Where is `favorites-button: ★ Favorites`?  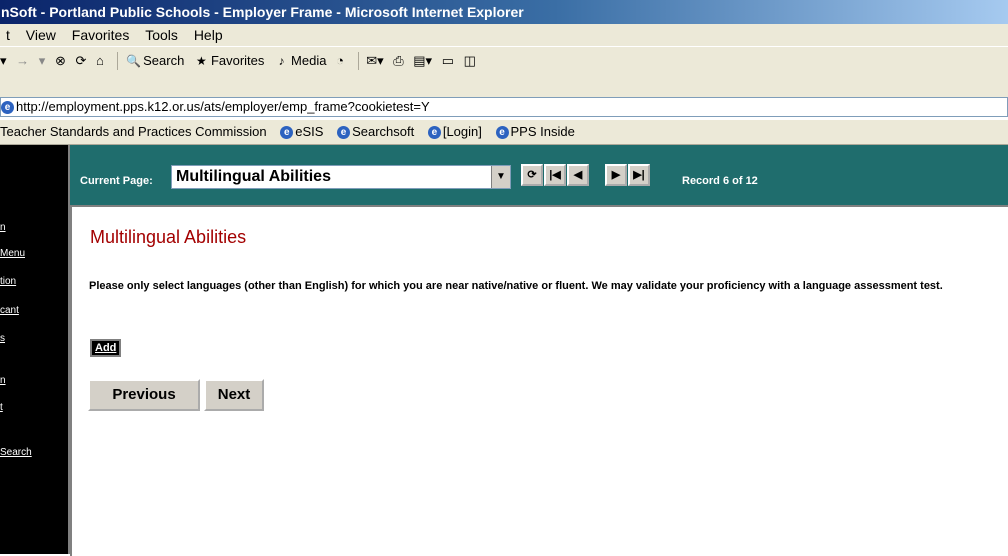
favorites-button: ★ Favorites is located at coordinates (229, 60).